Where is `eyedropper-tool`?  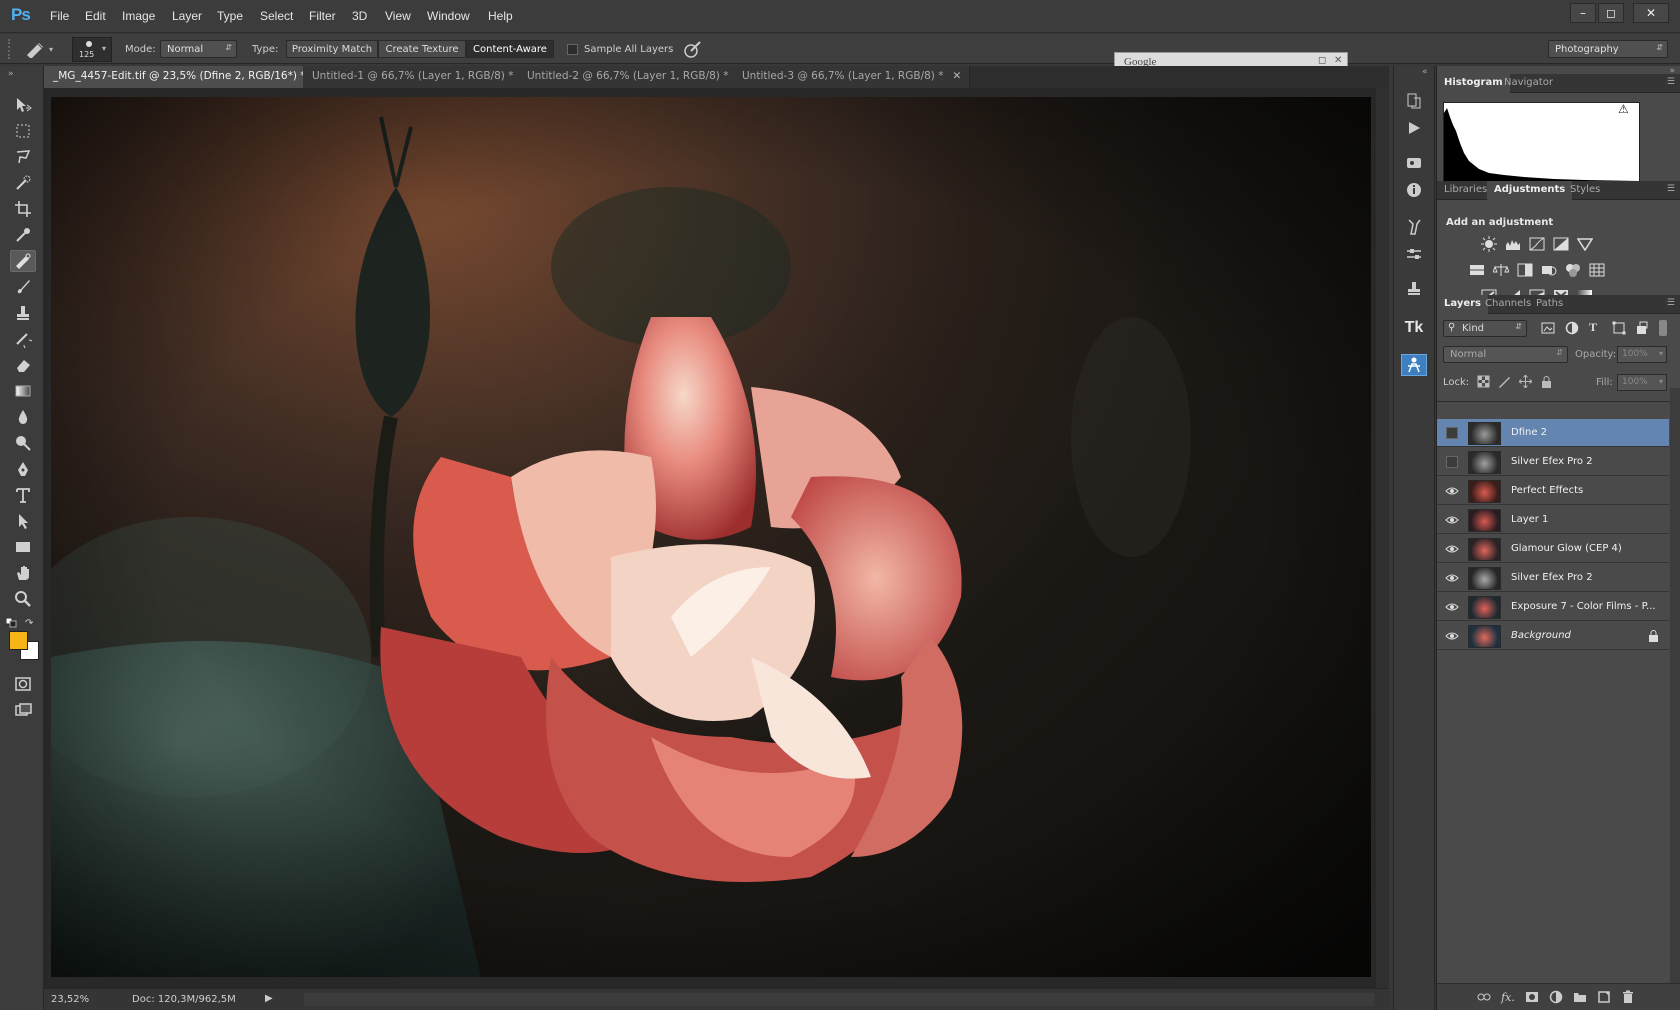
eyedropper-tool is located at coordinates (23, 235).